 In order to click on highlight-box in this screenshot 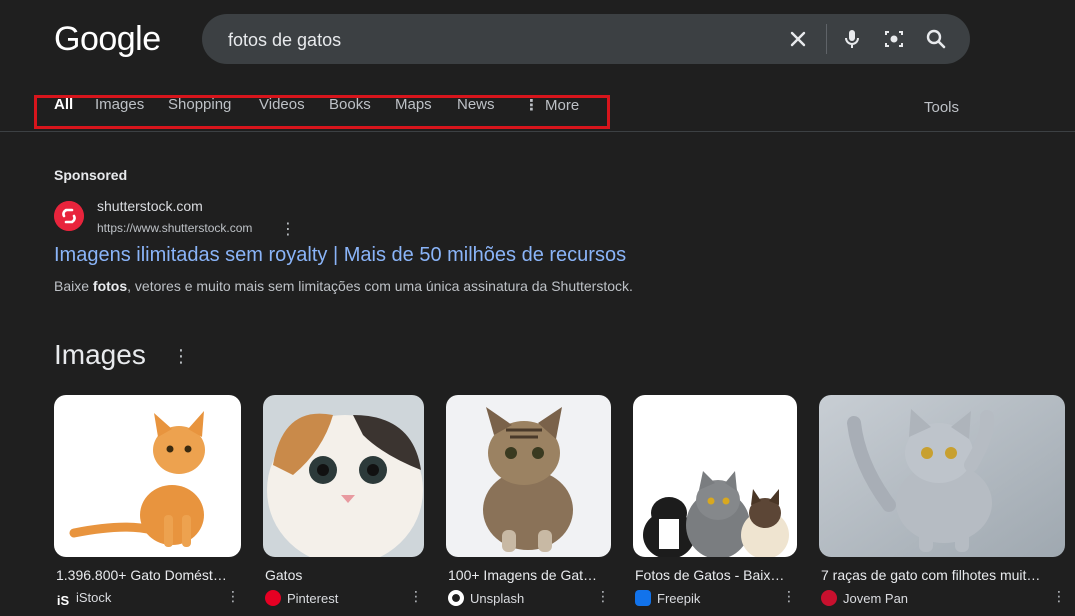, I will do `click(322, 112)`.